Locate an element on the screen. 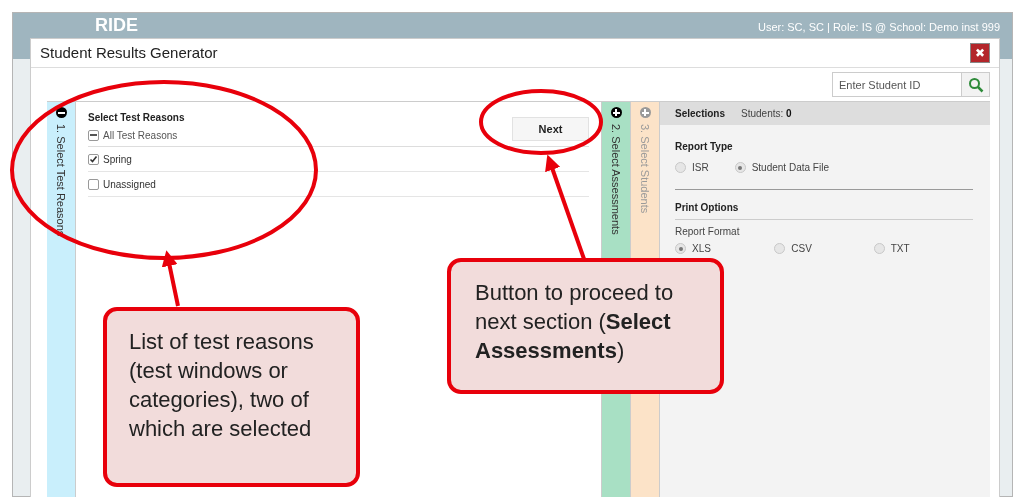 The height and width of the screenshot is (497, 1013). selections-heading: Selections is located at coordinates (700, 114).